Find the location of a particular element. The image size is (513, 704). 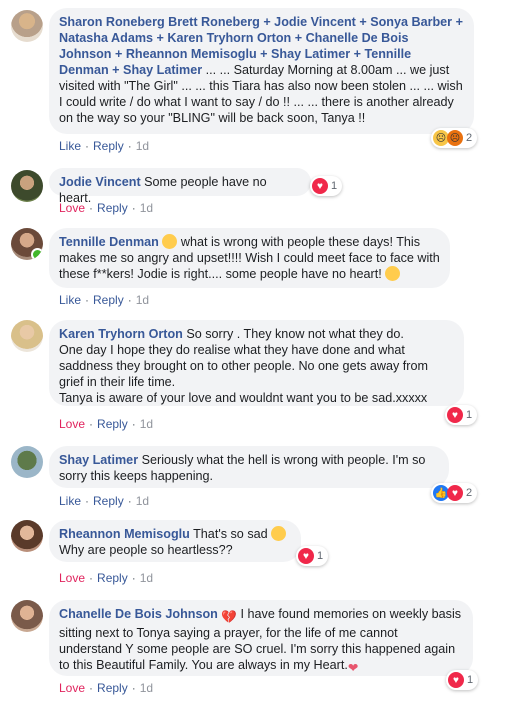

comment-author: Karen Tryhorn Orton is located at coordinates (121, 334).